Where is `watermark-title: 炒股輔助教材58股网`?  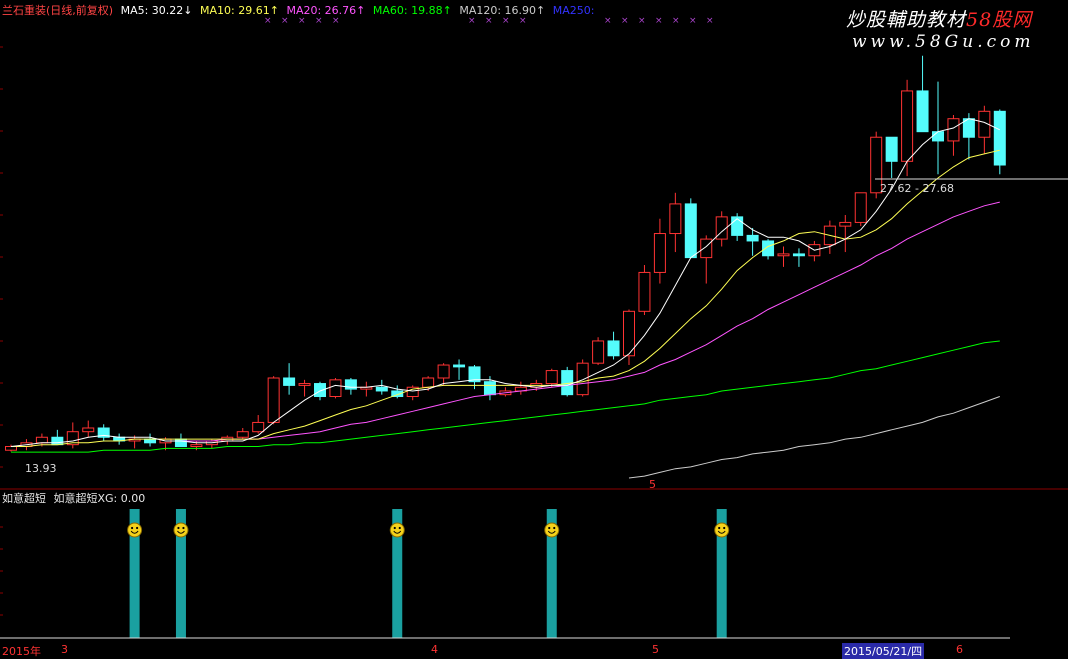 watermark-title: 炒股輔助教材58股网 is located at coordinates (939, 20).